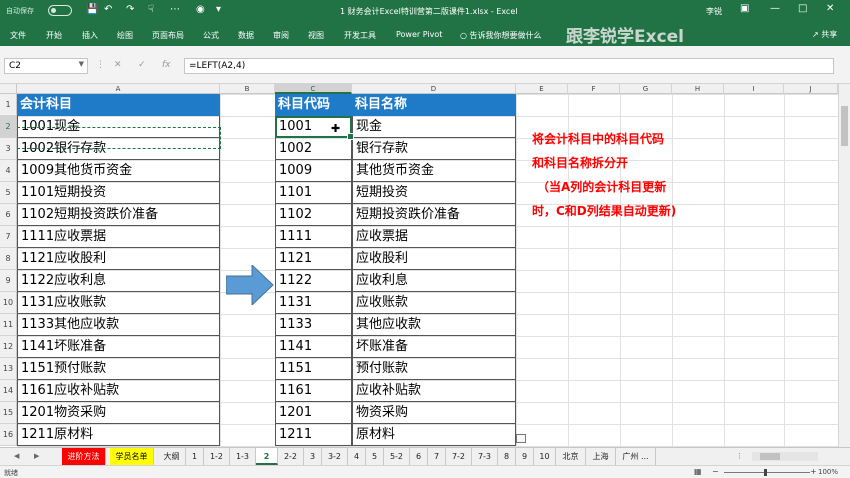 This screenshot has width=850, height=478. Describe the element at coordinates (16, 456) in the screenshot. I see `tab-prev-icon: ◀` at that location.